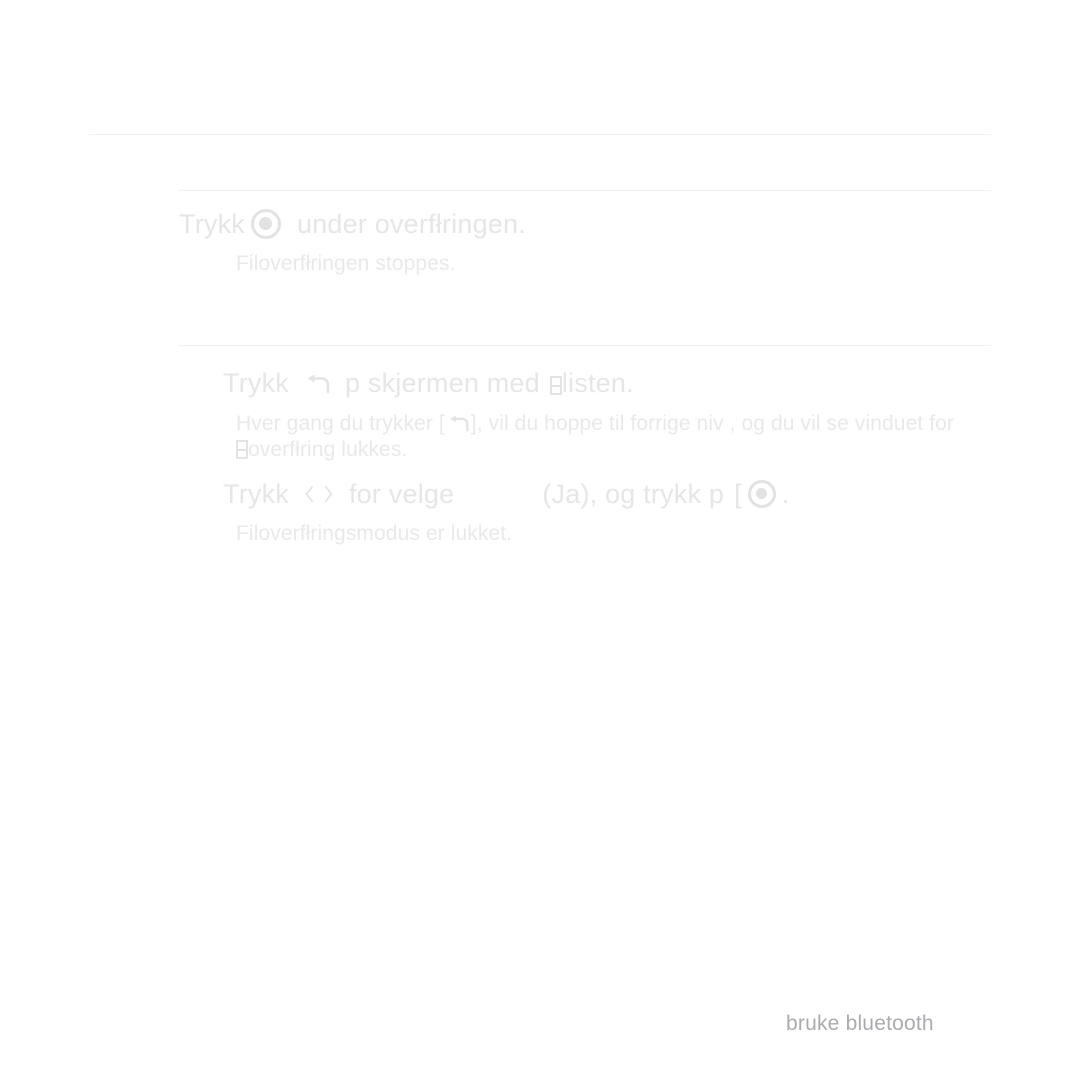  What do you see at coordinates (329, 494) in the screenshot?
I see `chevron-right-icon` at bounding box center [329, 494].